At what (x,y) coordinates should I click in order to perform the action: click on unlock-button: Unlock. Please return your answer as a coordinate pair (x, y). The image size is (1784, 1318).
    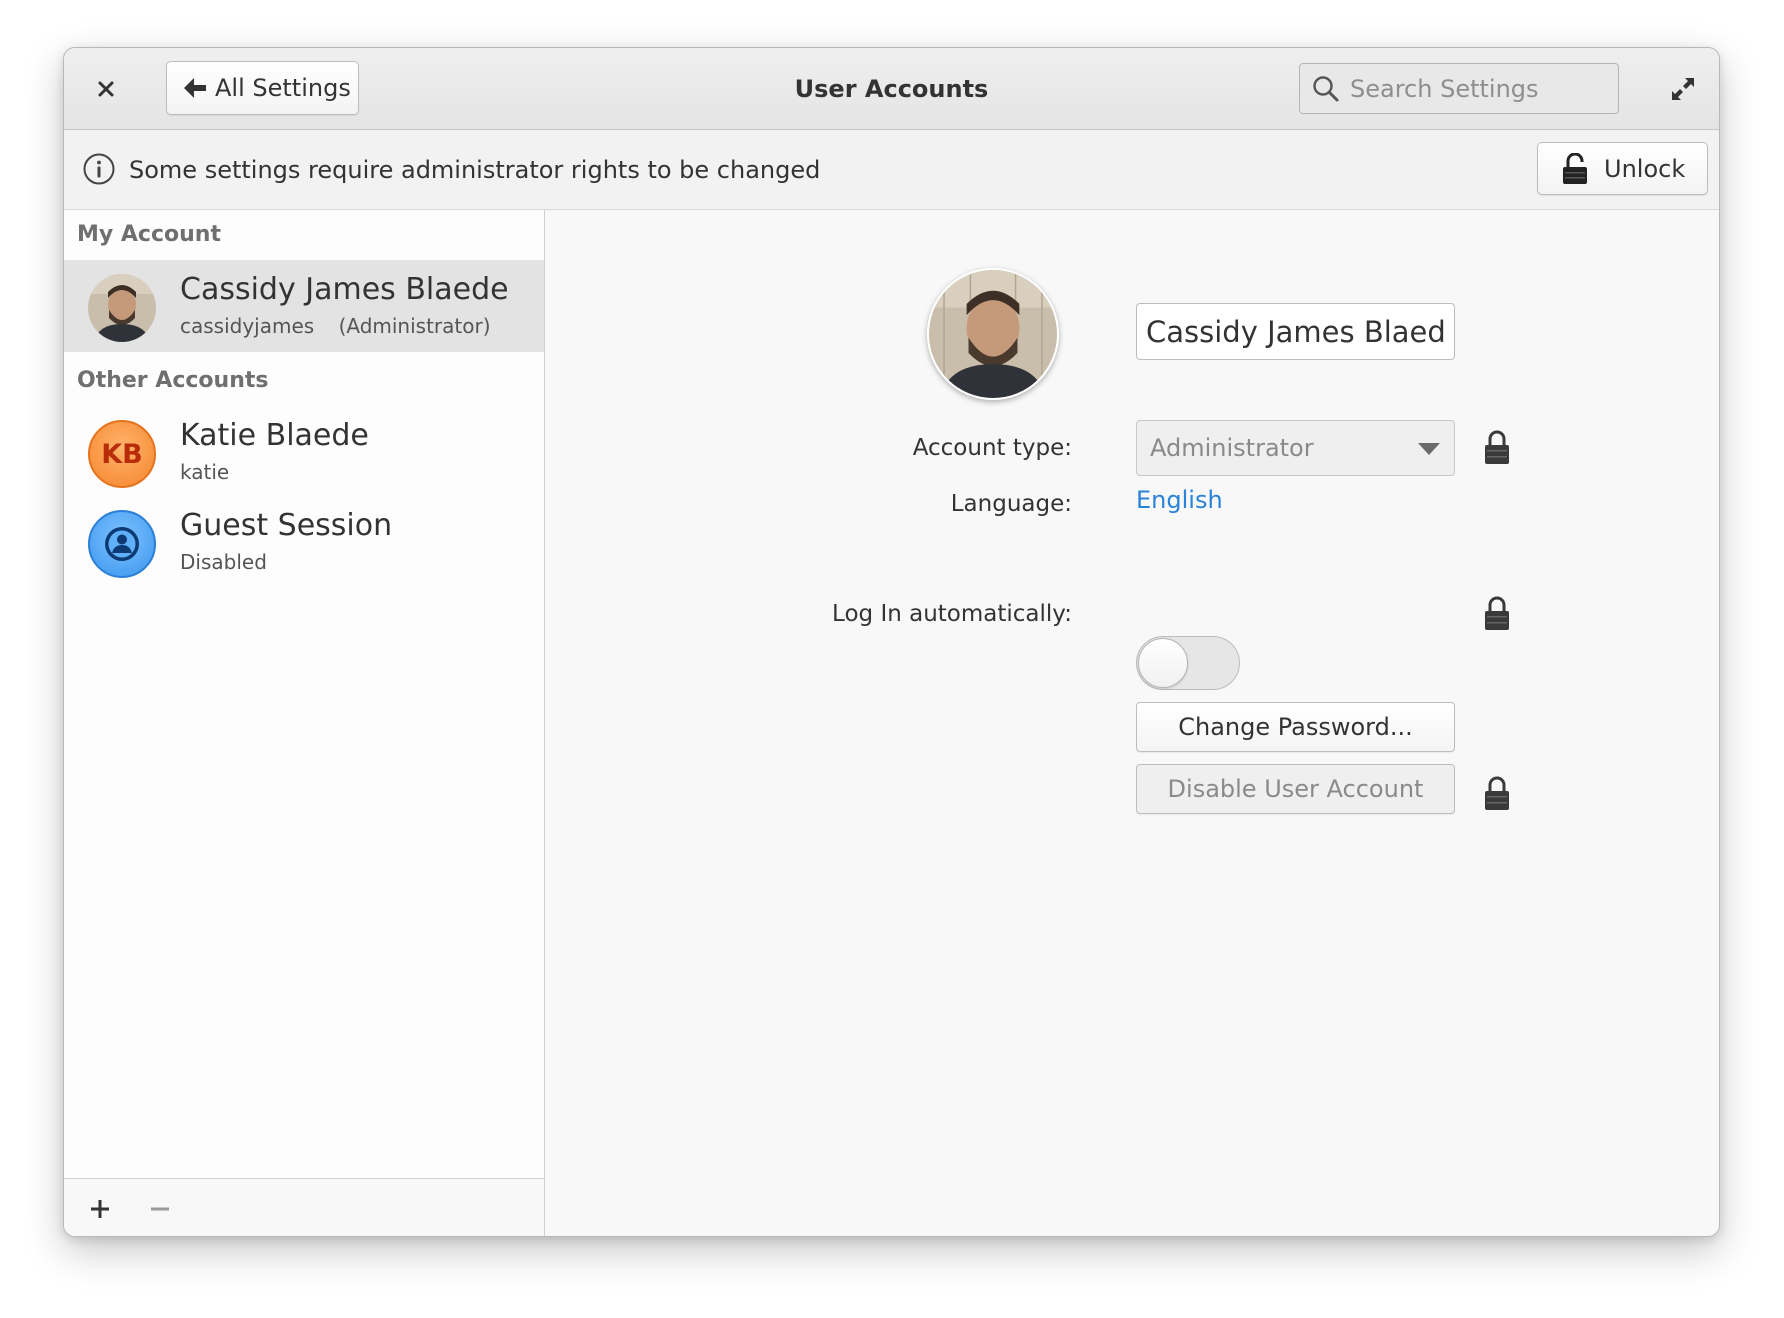
    Looking at the image, I should click on (1622, 168).